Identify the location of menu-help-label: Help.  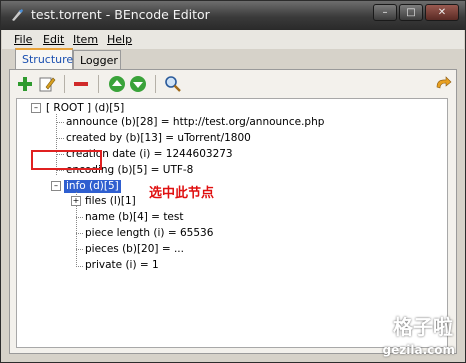
(120, 39).